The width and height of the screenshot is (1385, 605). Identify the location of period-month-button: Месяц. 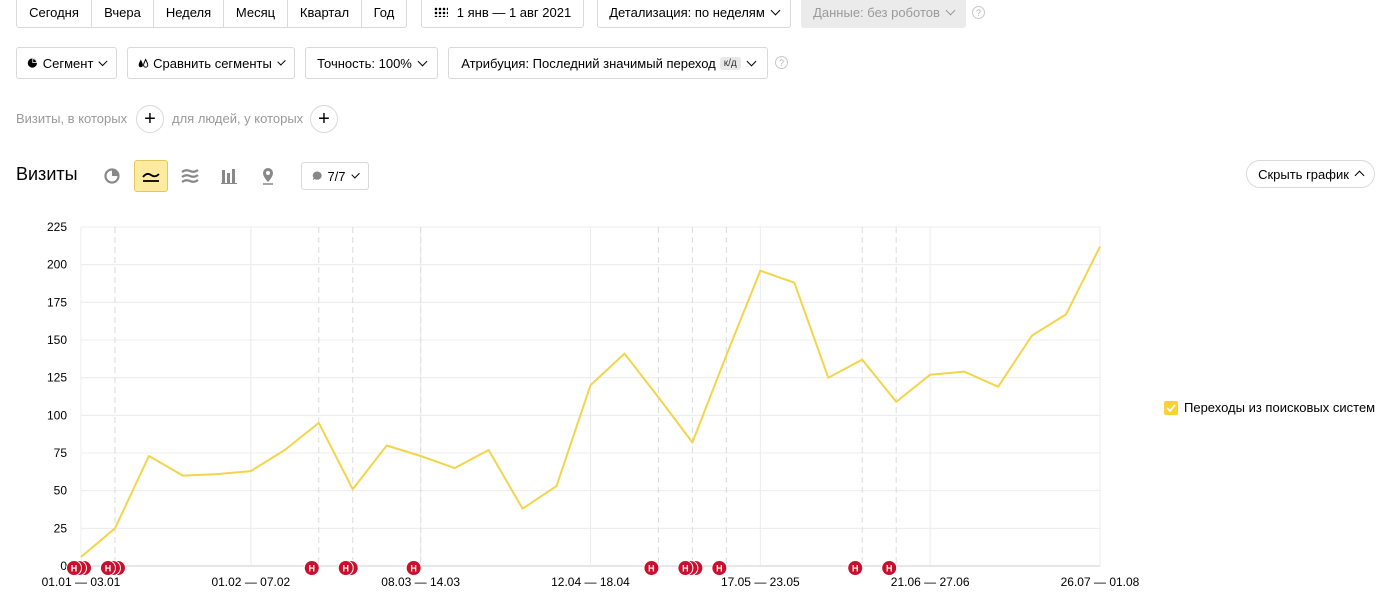
(255, 14).